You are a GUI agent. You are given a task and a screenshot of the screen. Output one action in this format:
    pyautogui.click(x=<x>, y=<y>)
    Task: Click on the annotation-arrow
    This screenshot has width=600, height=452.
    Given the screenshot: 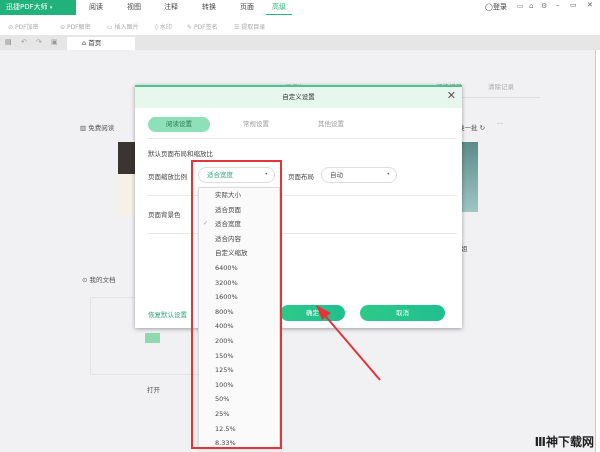 What is the action you would take?
    pyautogui.click(x=348, y=343)
    